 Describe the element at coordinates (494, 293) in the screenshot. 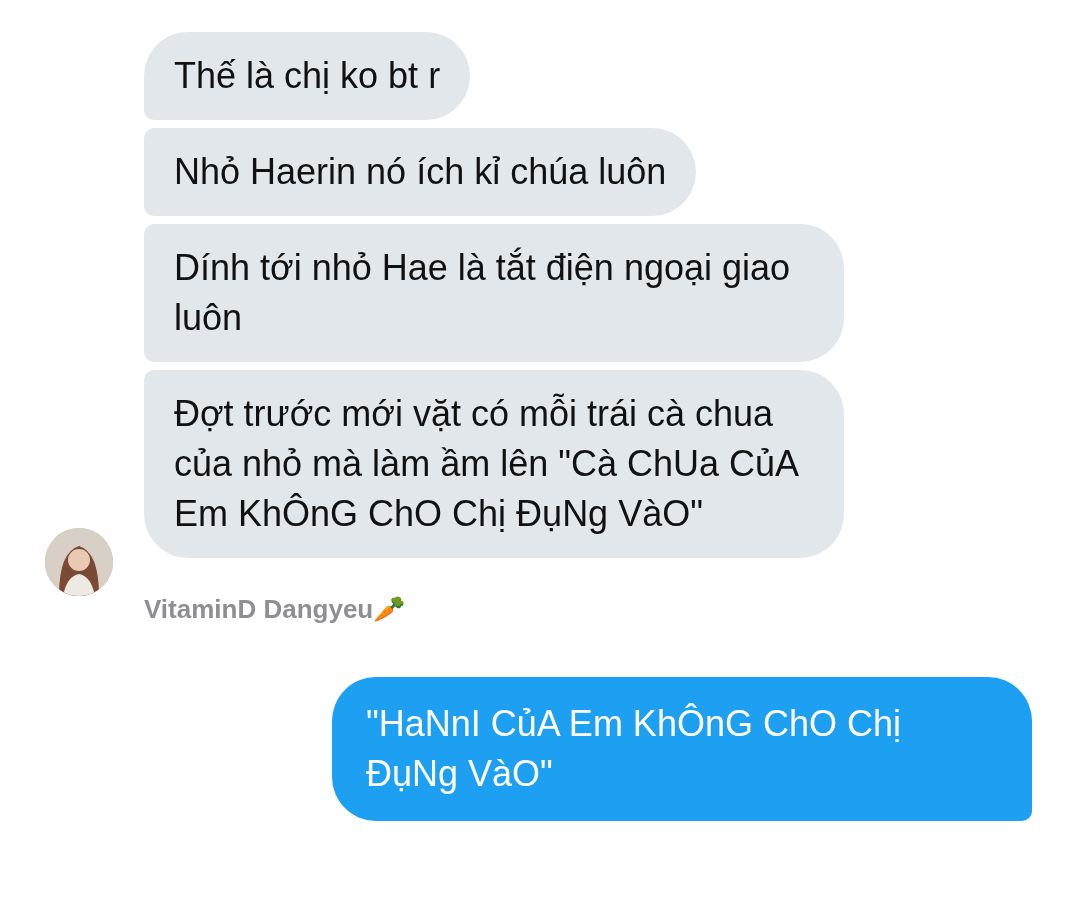

I see `message-bubble: Dính tới nhỏ Hae là tắt điện ngoại giao luôn` at that location.